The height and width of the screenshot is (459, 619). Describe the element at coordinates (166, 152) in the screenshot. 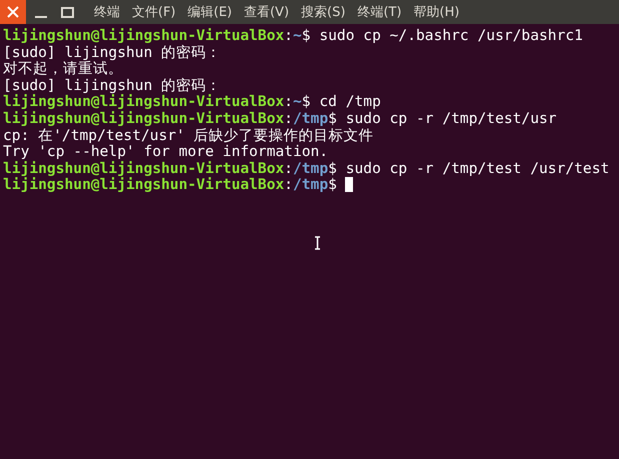

I see `output-line: Try 'cp --help' for more information.` at that location.